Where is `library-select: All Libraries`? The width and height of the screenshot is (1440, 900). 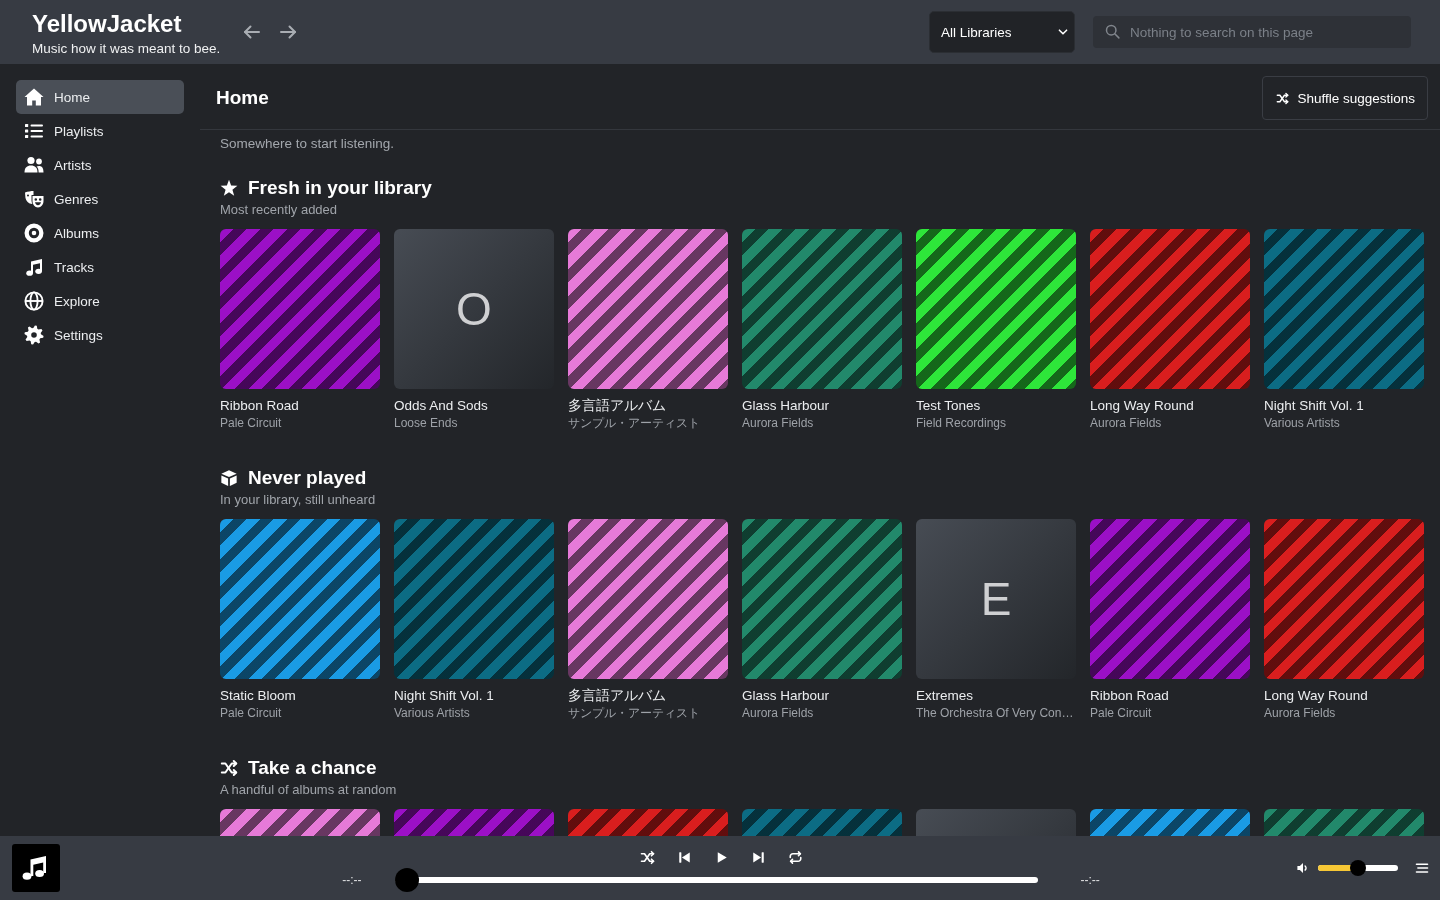 library-select: All Libraries is located at coordinates (1002, 32).